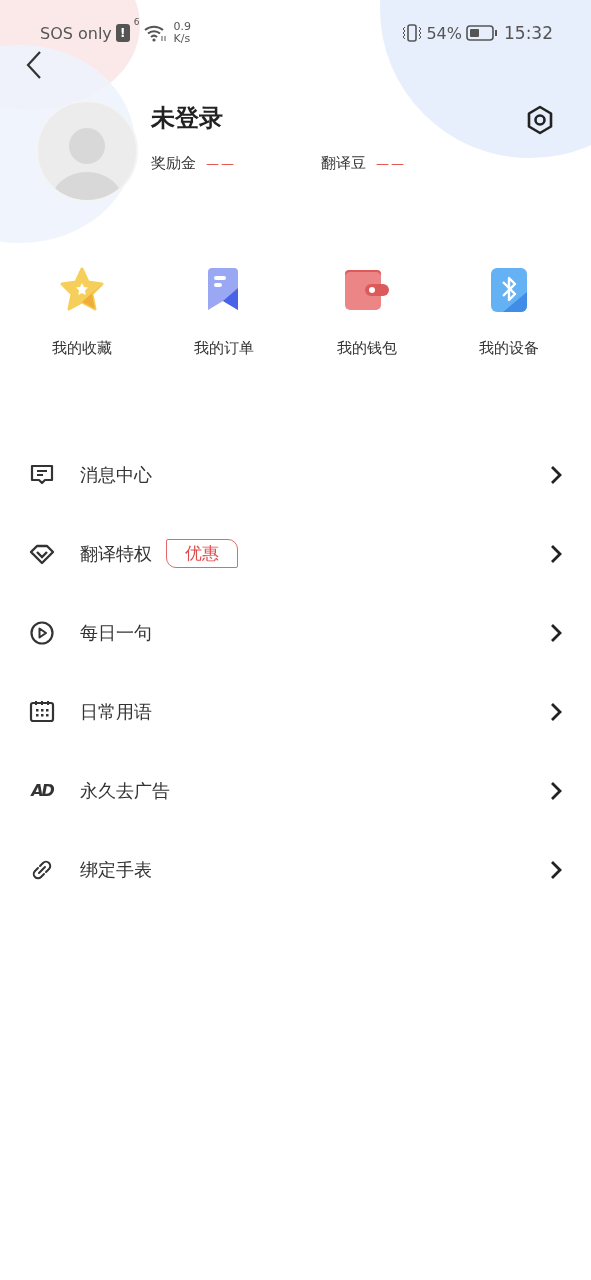  What do you see at coordinates (444, 33) in the screenshot?
I see `battery-percent: 54%` at bounding box center [444, 33].